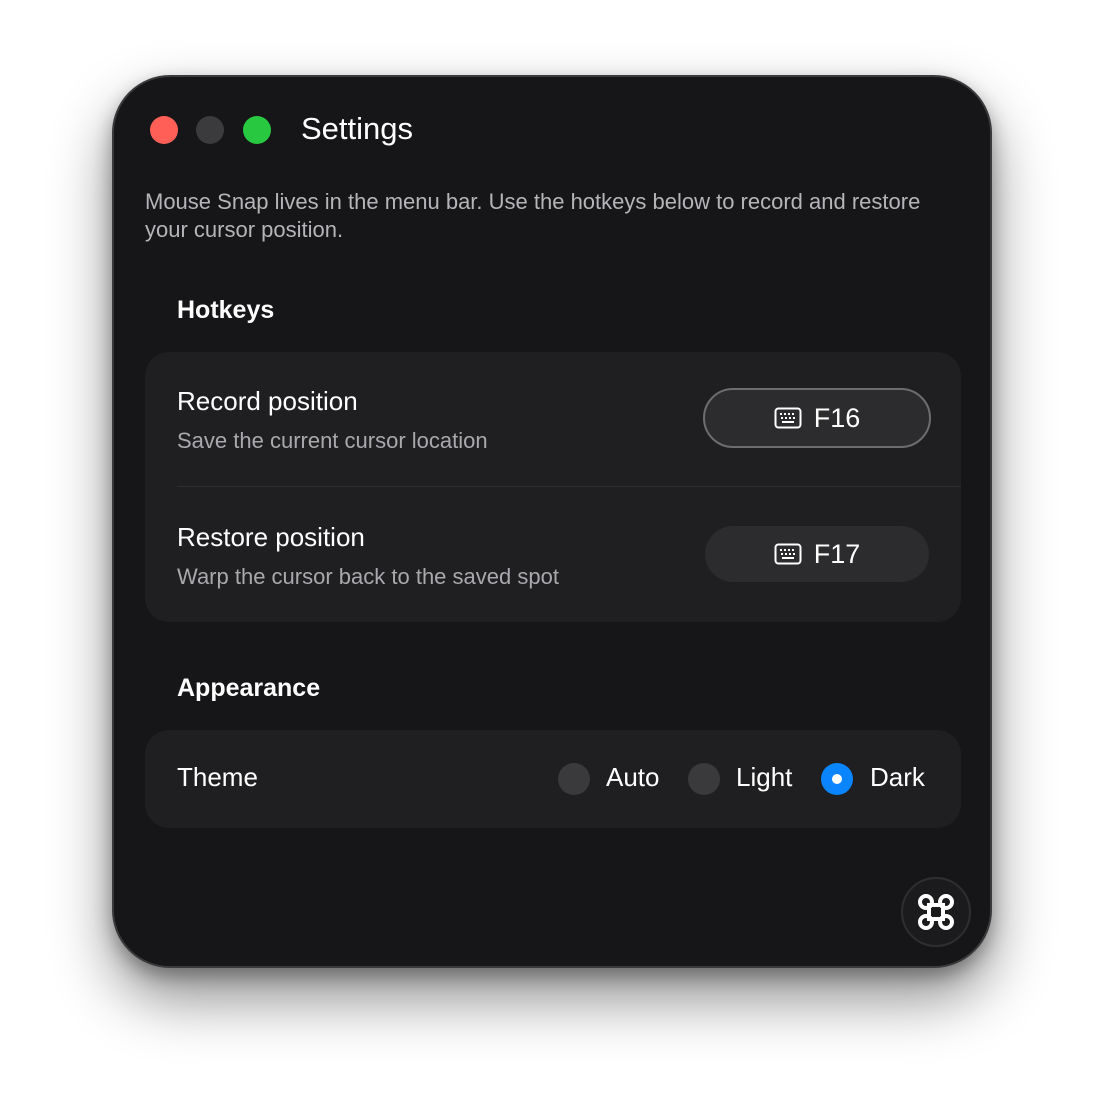 This screenshot has height=1116, width=1104. What do you see at coordinates (574, 779) in the screenshot?
I see `theme-auto-radio` at bounding box center [574, 779].